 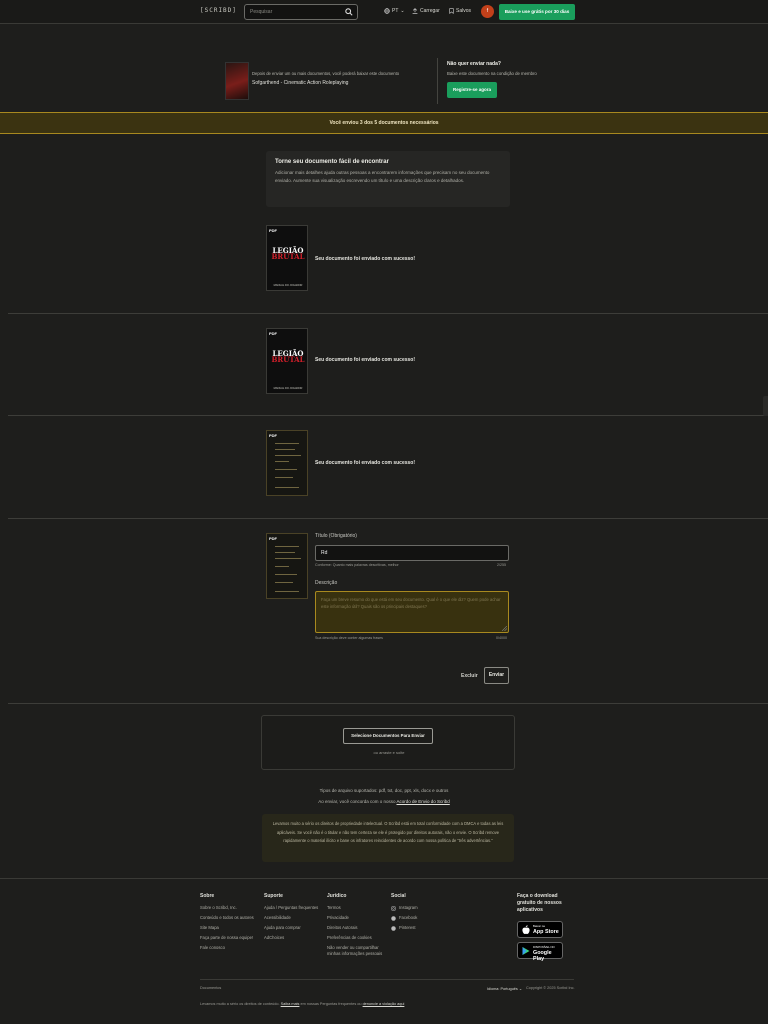 I want to click on search-icon, so click(x=349, y=12).